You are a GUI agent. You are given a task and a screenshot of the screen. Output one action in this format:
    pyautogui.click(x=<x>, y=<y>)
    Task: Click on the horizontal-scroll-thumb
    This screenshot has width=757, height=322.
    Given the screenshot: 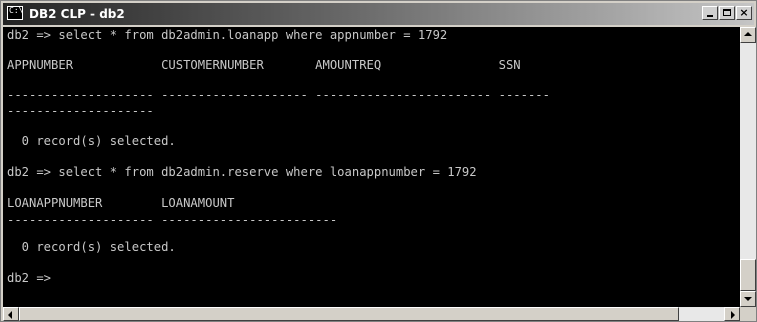 What is the action you would take?
    pyautogui.click(x=349, y=314)
    